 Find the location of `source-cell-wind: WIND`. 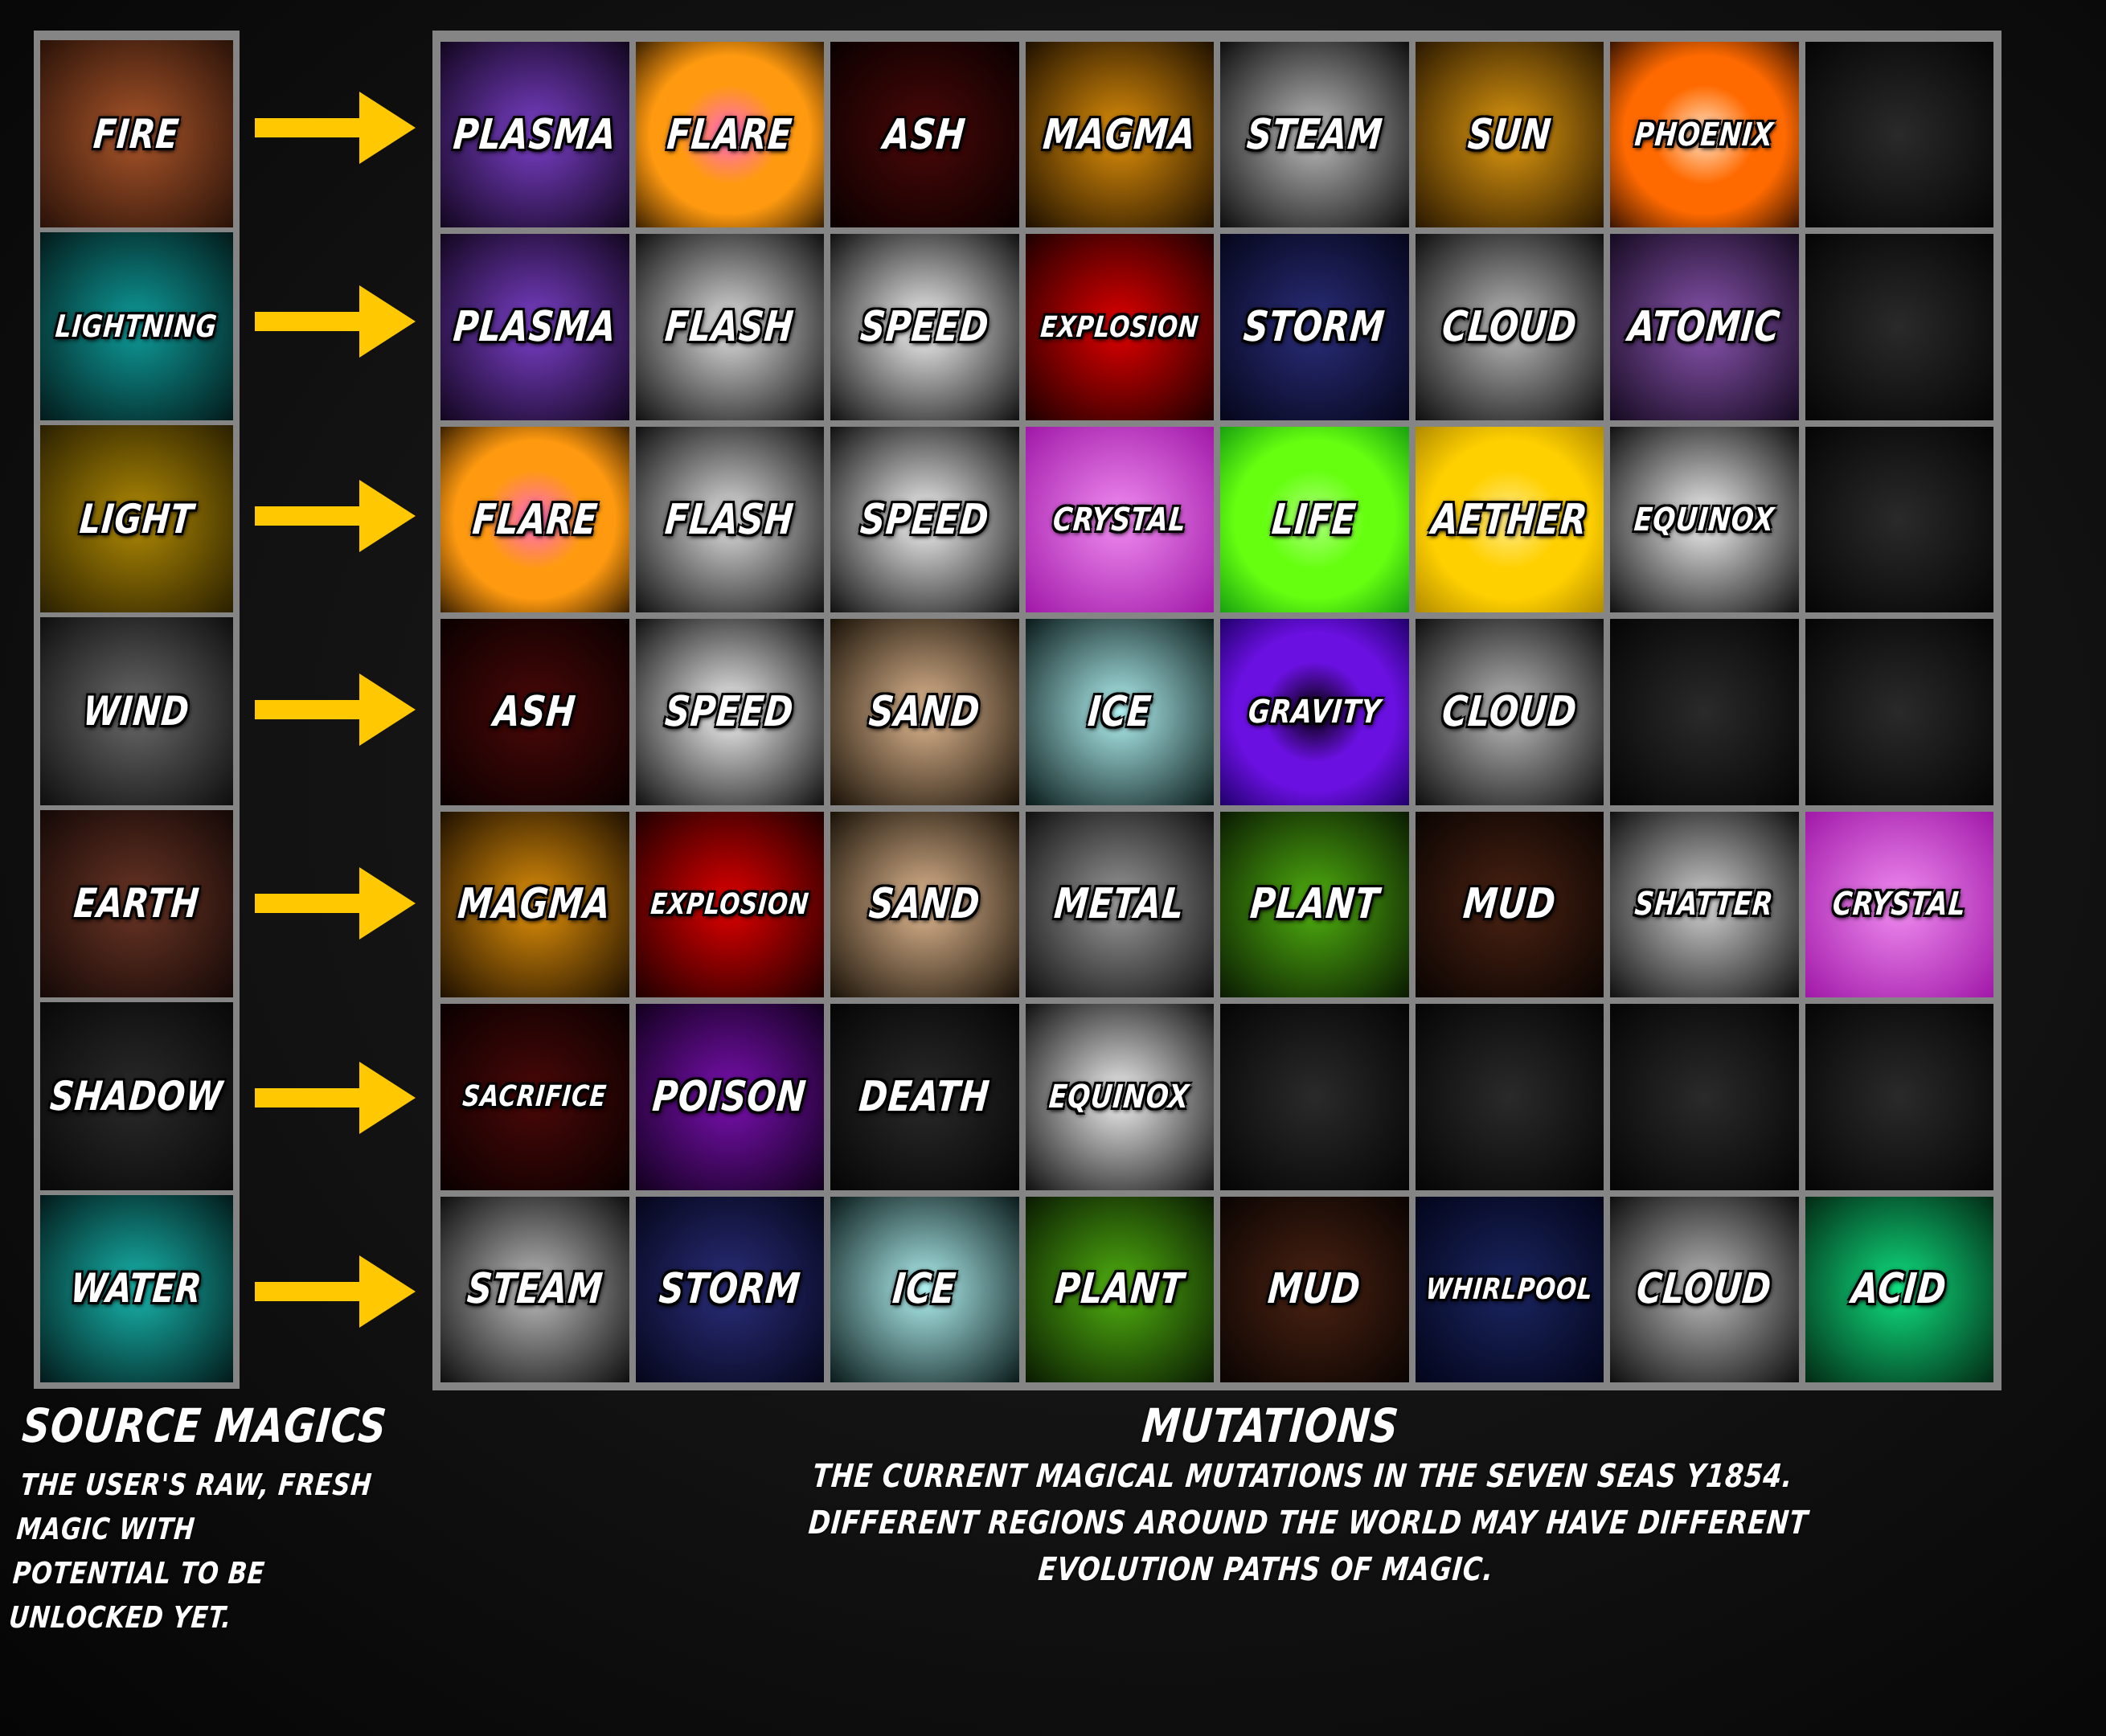

source-cell-wind: WIND is located at coordinates (136, 711).